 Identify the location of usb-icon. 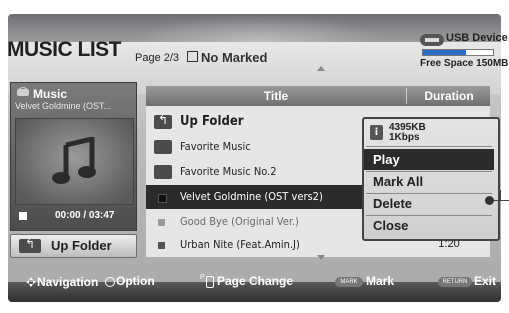
(432, 40).